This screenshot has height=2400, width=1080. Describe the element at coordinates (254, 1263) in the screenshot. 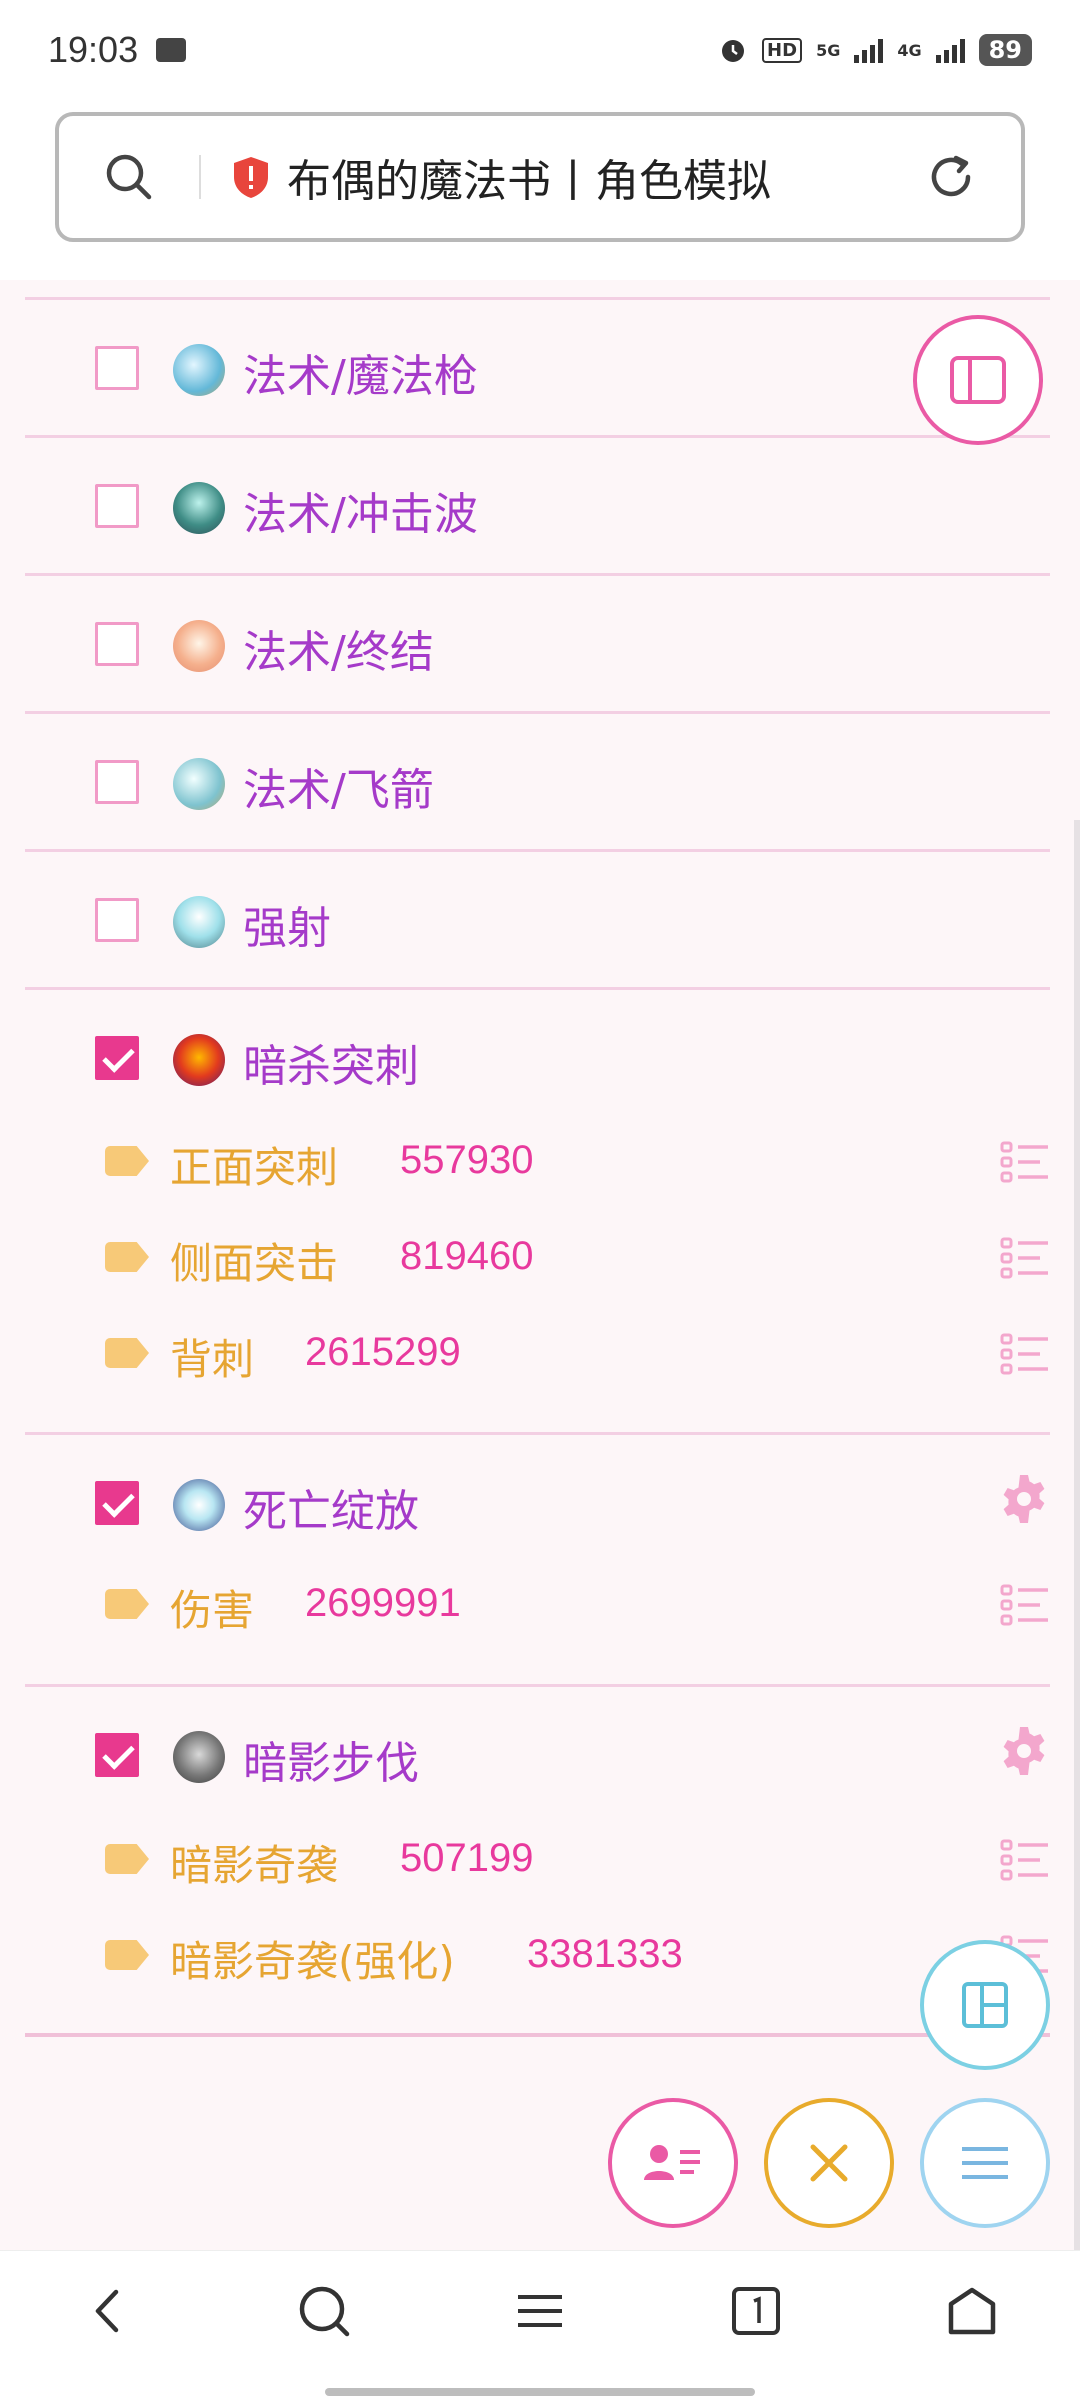

I see `damage-label: 侧面突击` at that location.